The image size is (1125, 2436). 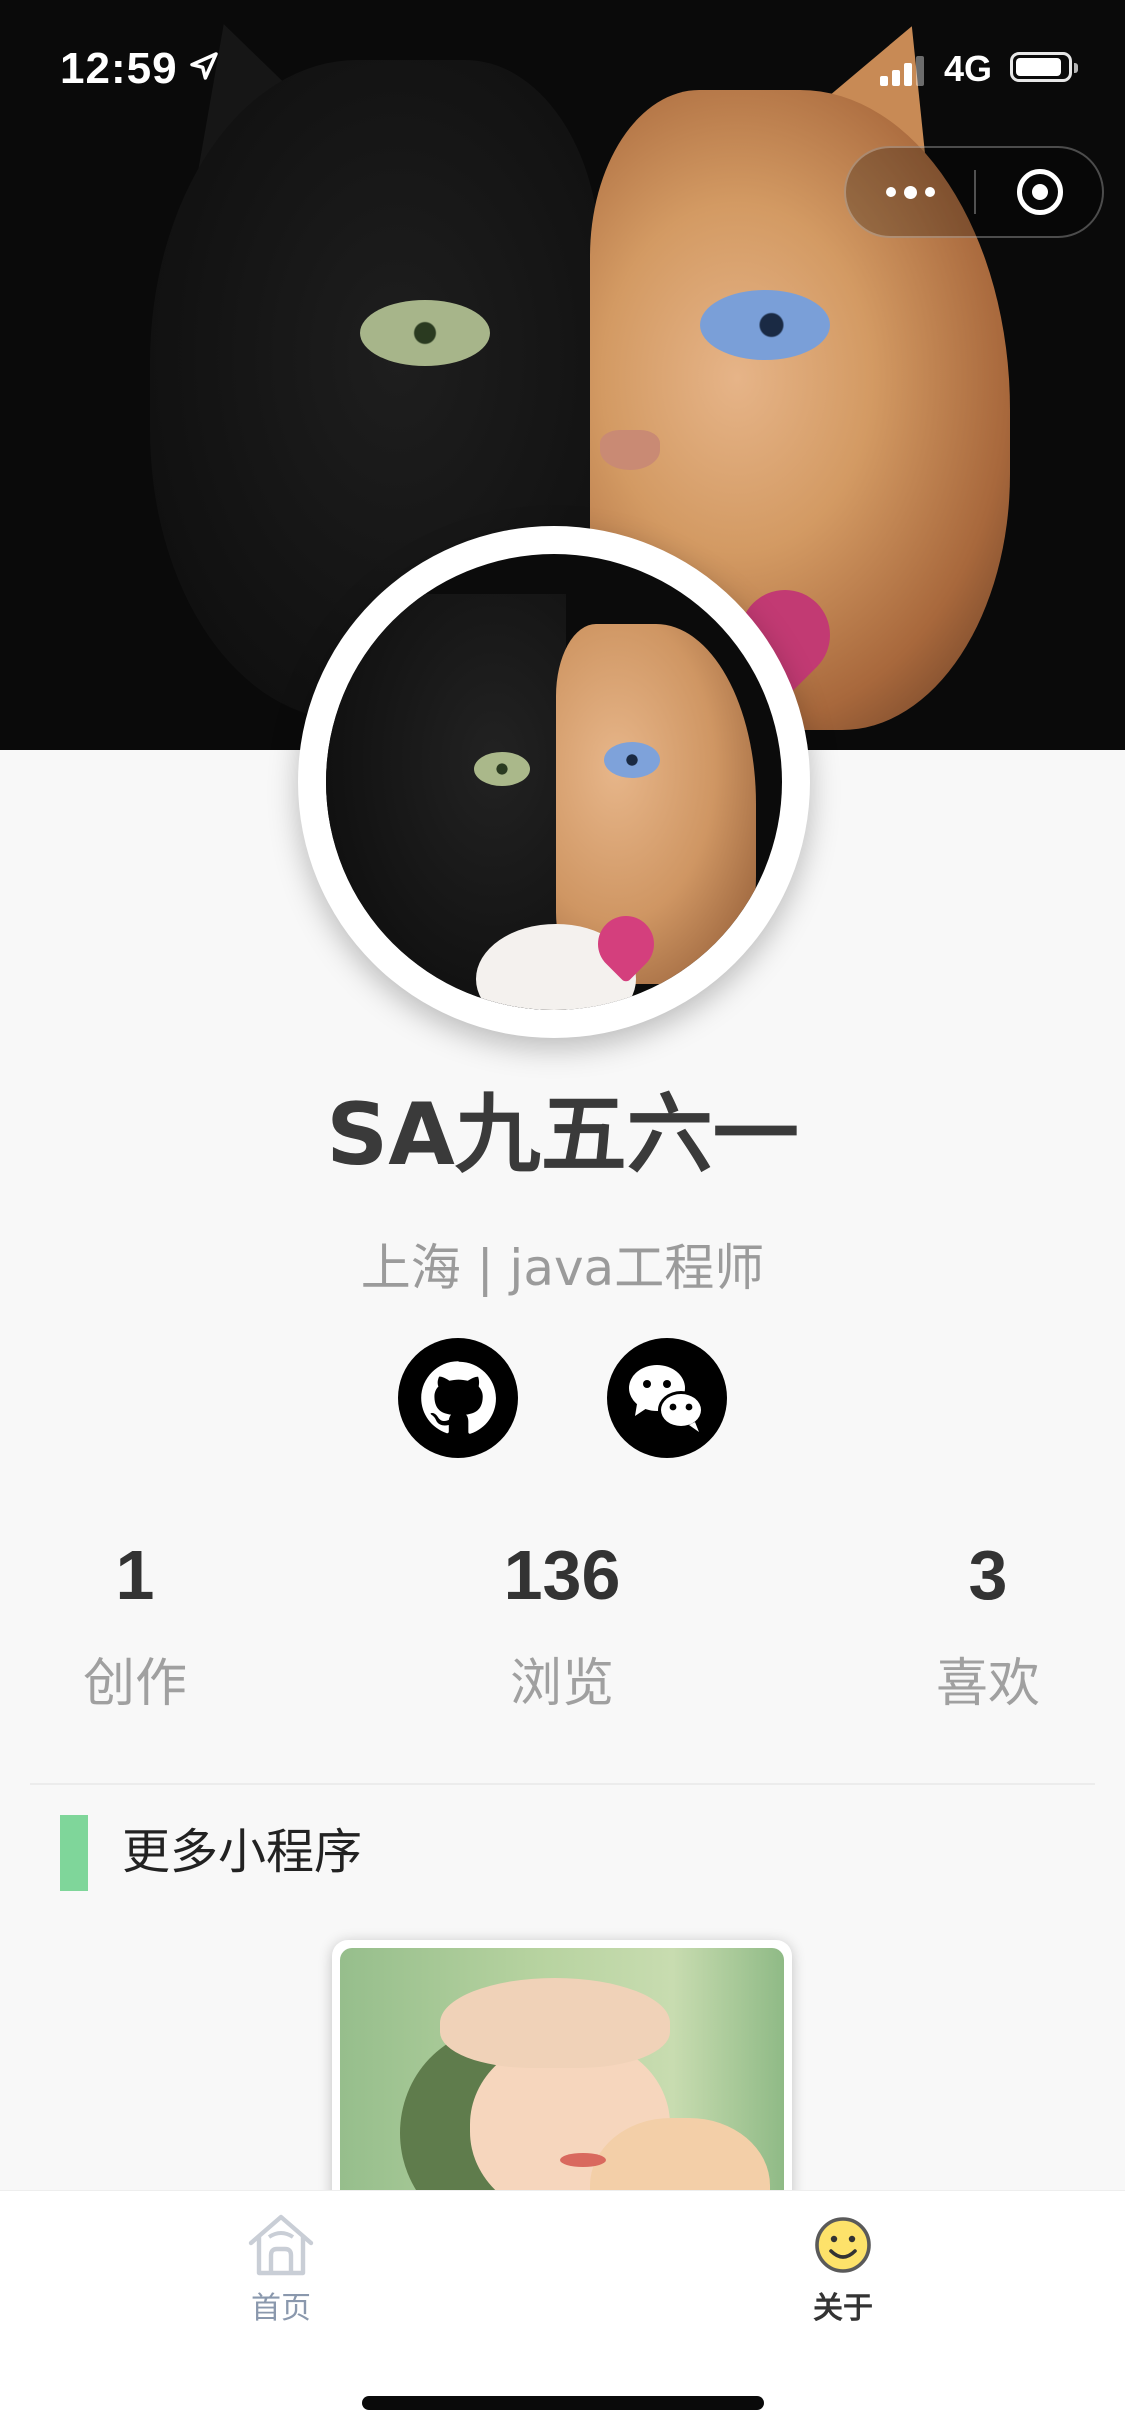 I want to click on stat-label: 喜欢, so click(x=987, y=1684).